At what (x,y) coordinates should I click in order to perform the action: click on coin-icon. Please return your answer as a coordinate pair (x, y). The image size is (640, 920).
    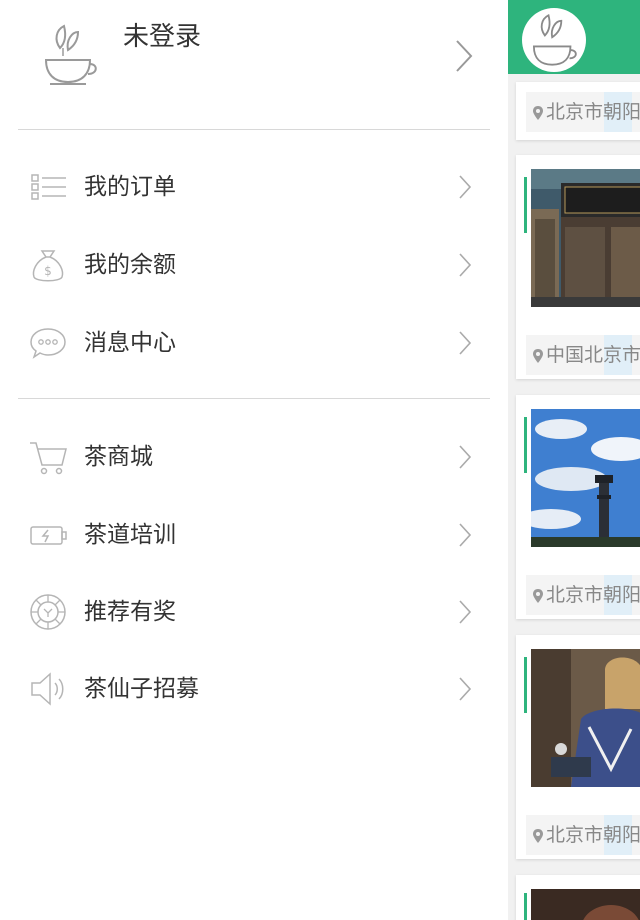
    Looking at the image, I should click on (48, 612).